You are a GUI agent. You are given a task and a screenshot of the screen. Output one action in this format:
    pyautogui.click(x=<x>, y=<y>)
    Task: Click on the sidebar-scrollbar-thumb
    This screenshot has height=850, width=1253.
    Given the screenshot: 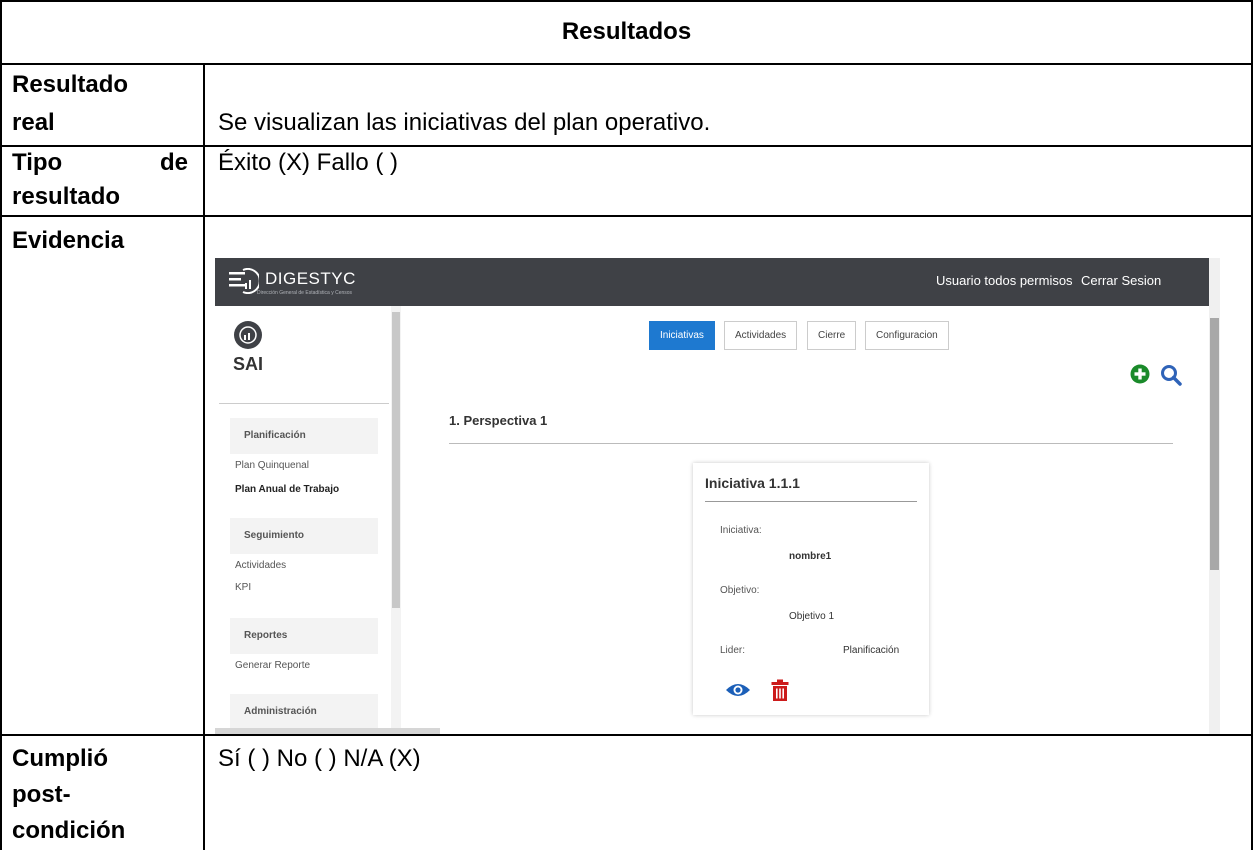 What is the action you would take?
    pyautogui.click(x=396, y=460)
    